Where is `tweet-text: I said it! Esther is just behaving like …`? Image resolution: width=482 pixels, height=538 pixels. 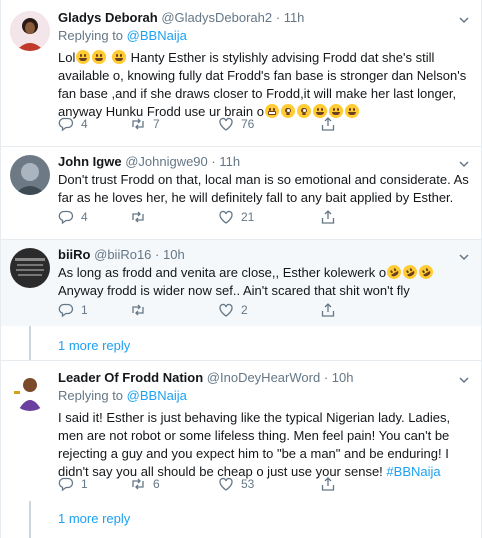
tweet-text: I said it! Esther is just behaving like … is located at coordinates (254, 444).